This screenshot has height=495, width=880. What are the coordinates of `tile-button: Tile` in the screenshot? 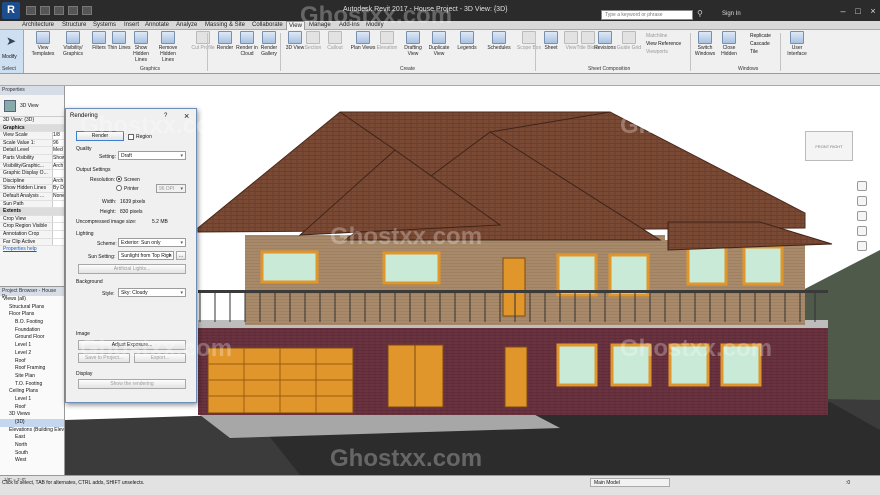 It's located at (760, 52).